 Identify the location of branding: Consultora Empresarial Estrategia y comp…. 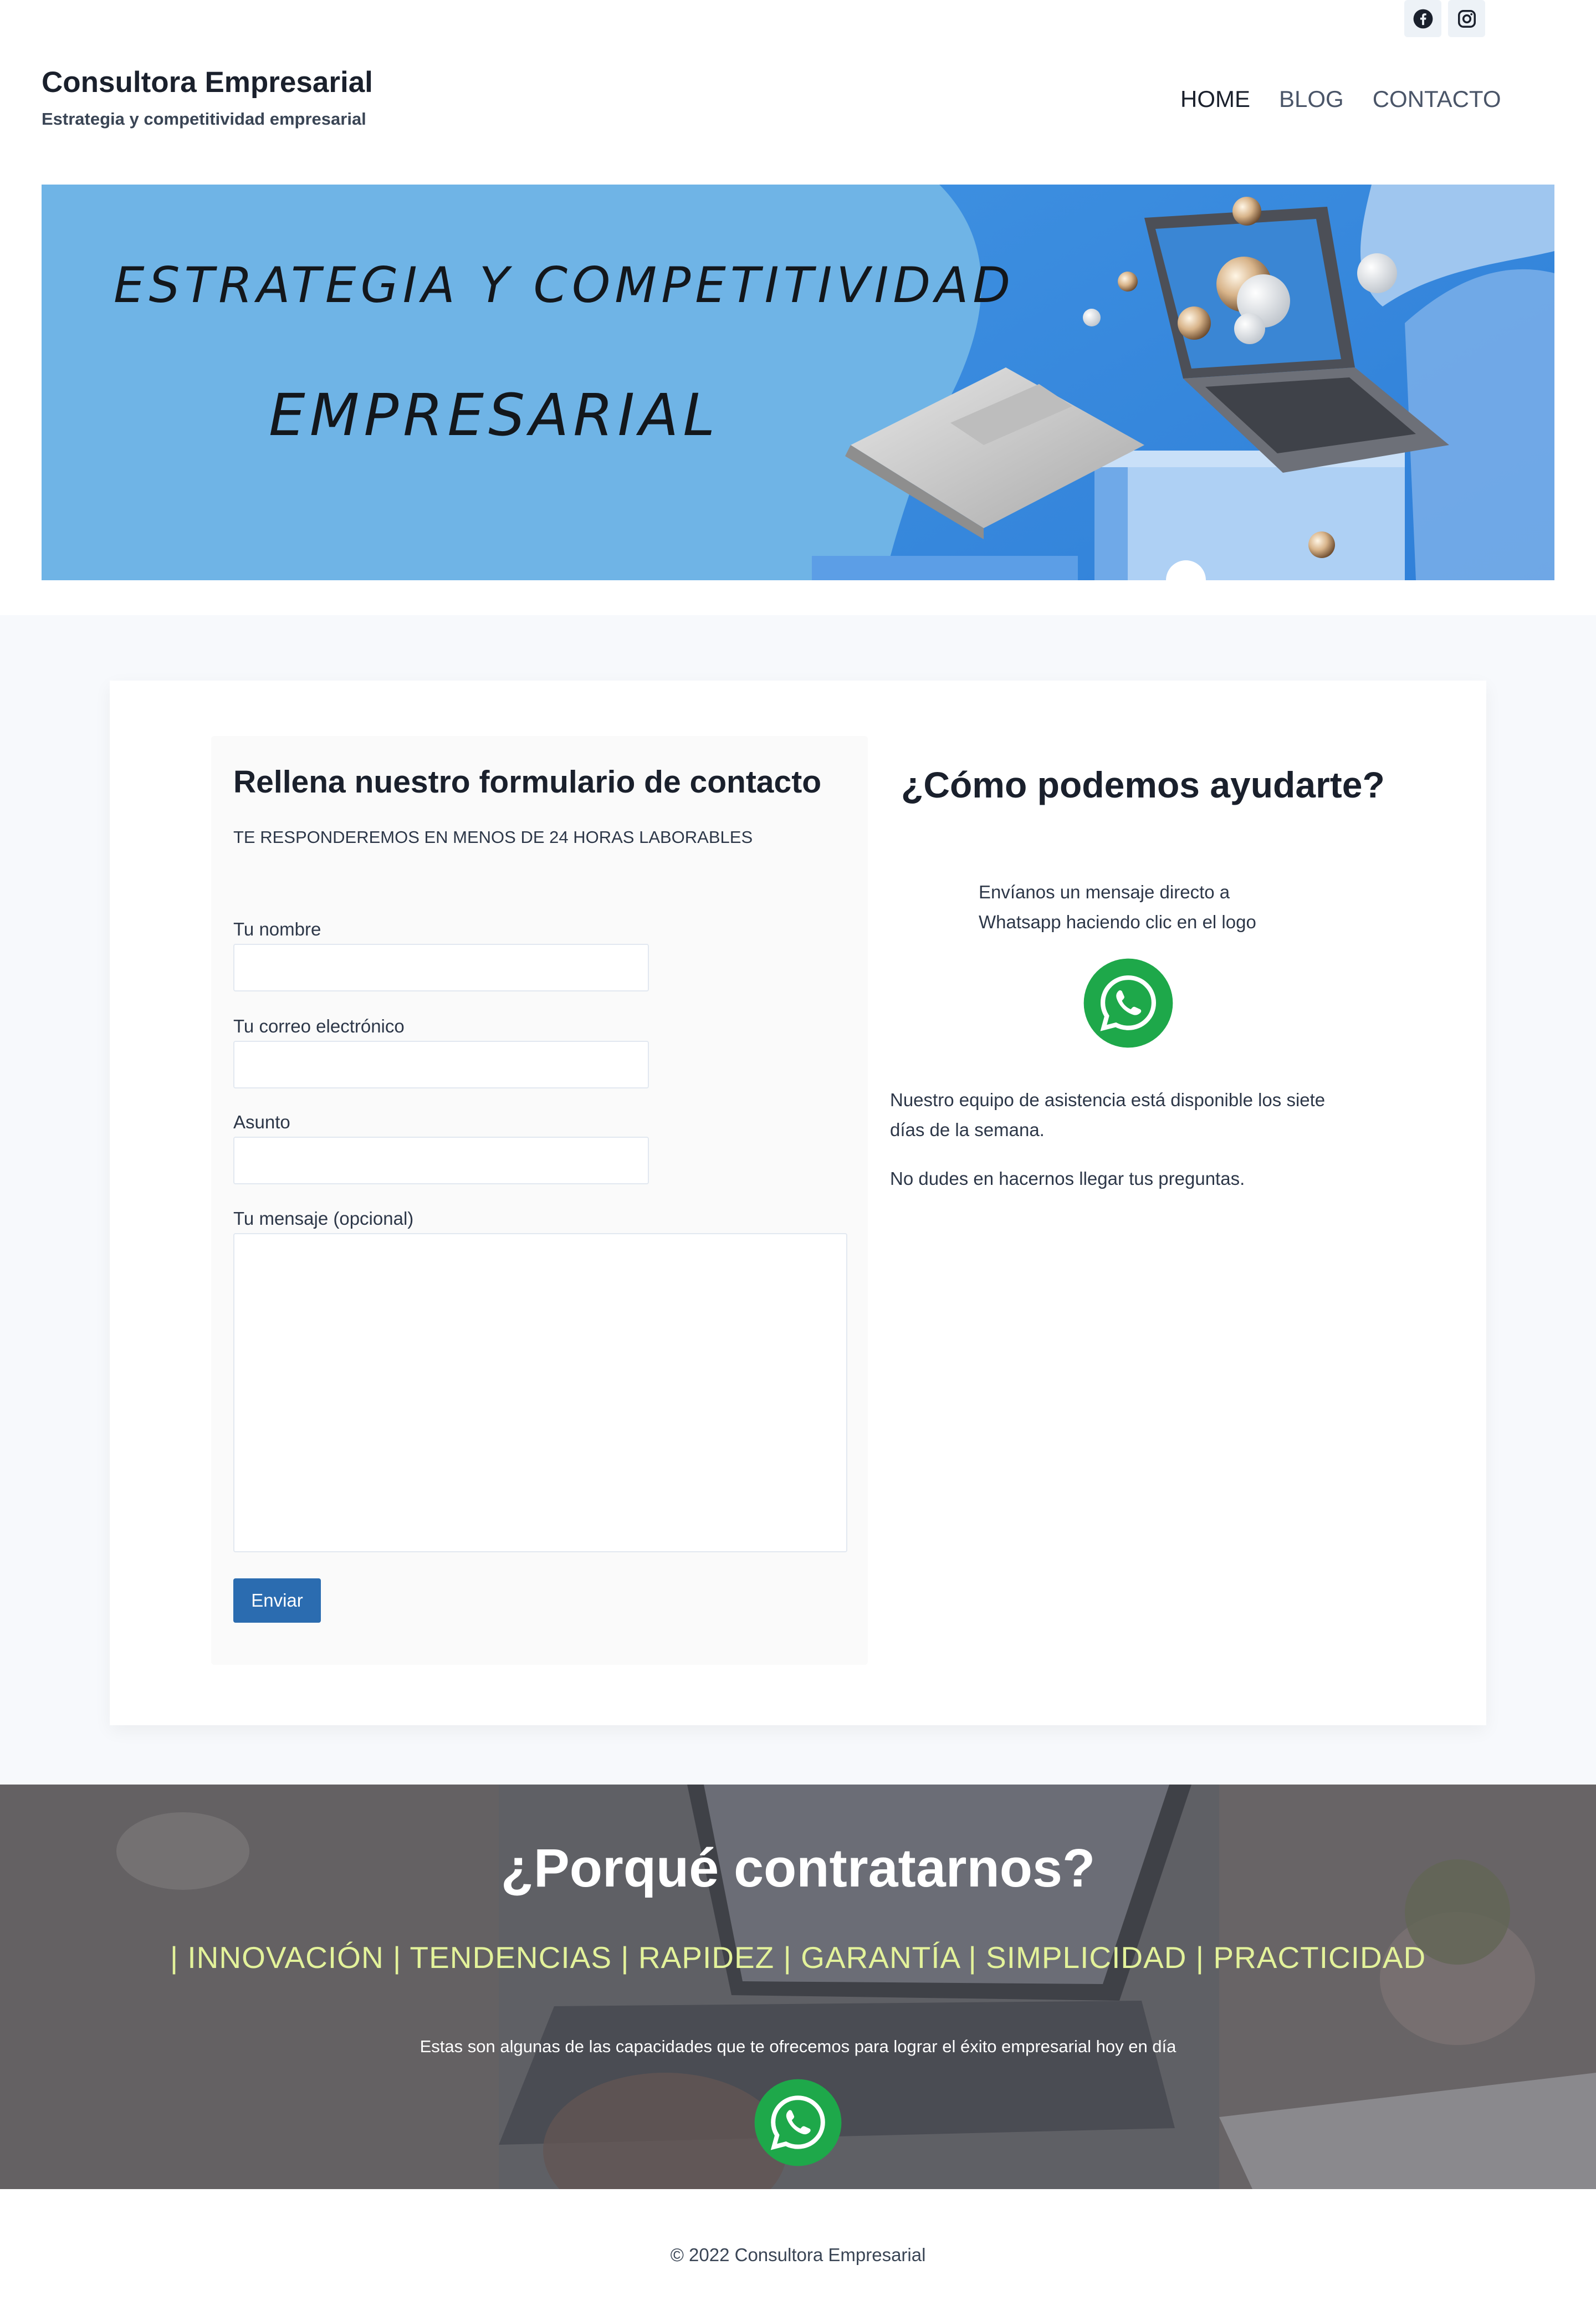
(207, 97).